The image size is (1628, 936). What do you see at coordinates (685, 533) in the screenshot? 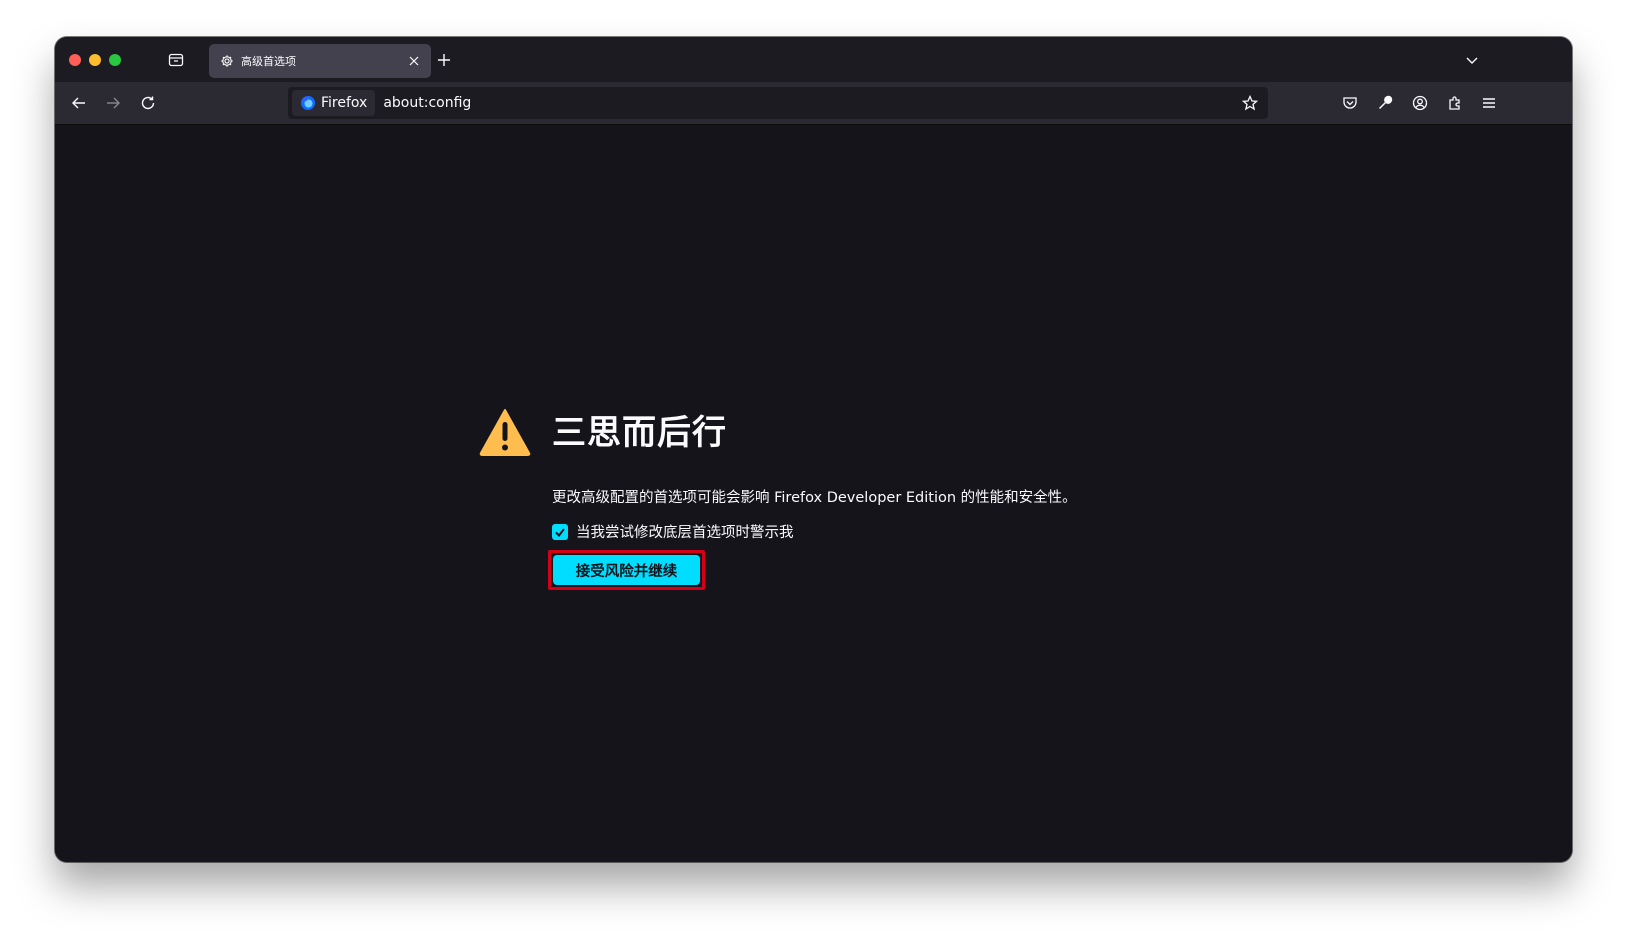
I see `warn-checkbox-label: 当我尝试修改底层首选项时警示我` at bounding box center [685, 533].